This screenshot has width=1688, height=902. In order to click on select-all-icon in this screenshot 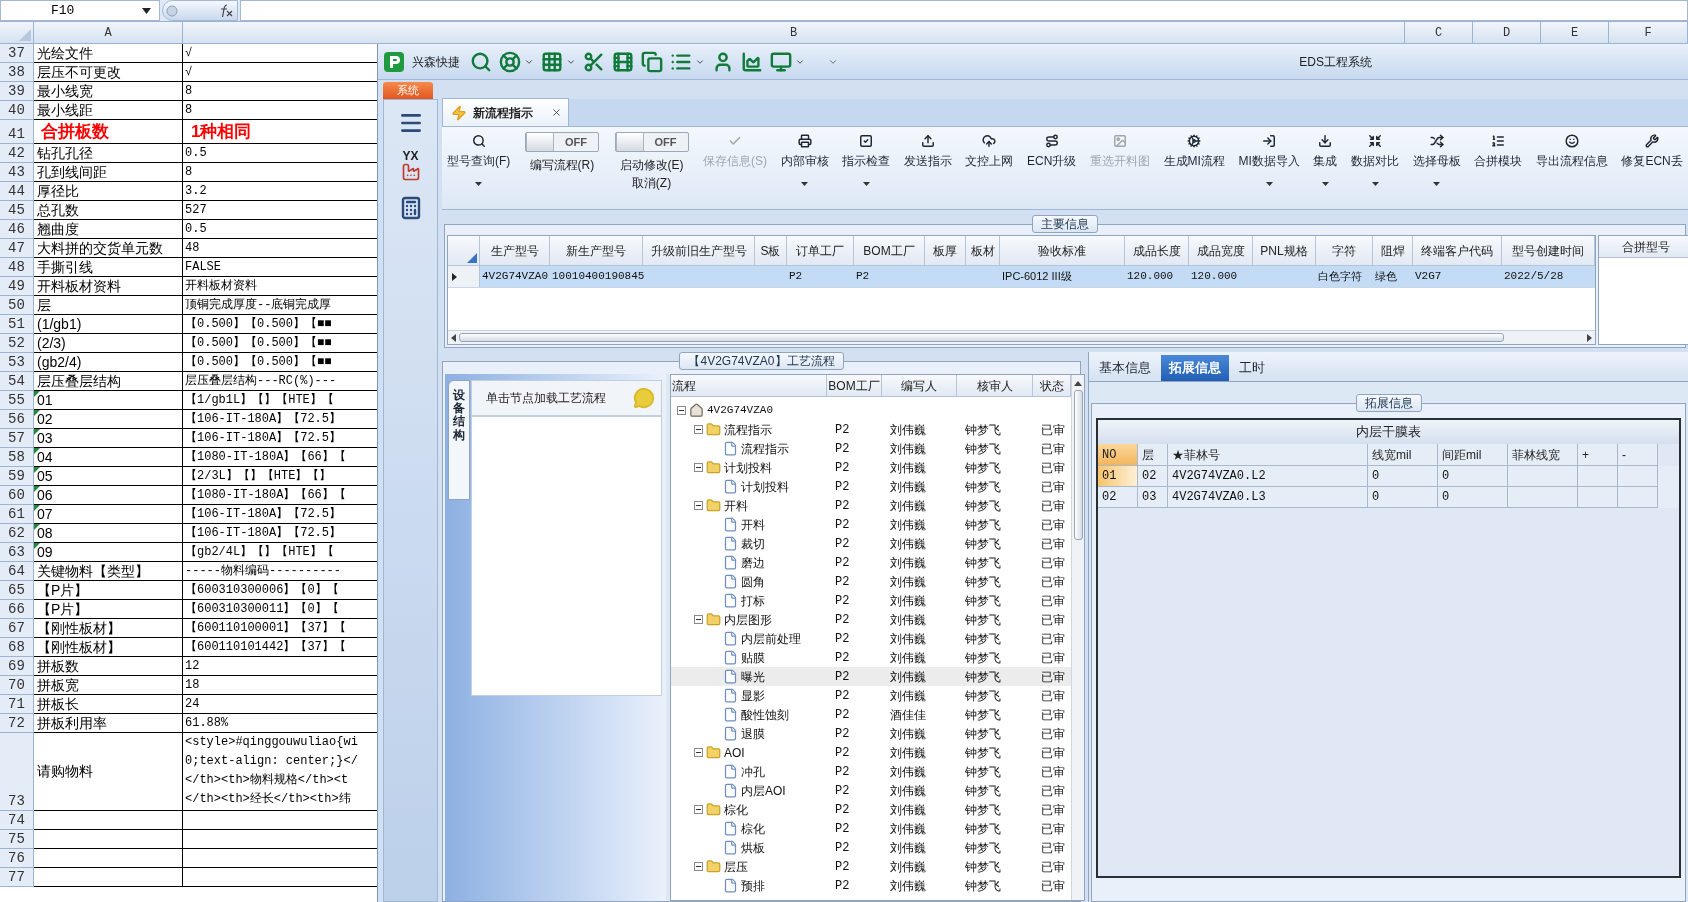, I will do `click(472, 258)`.